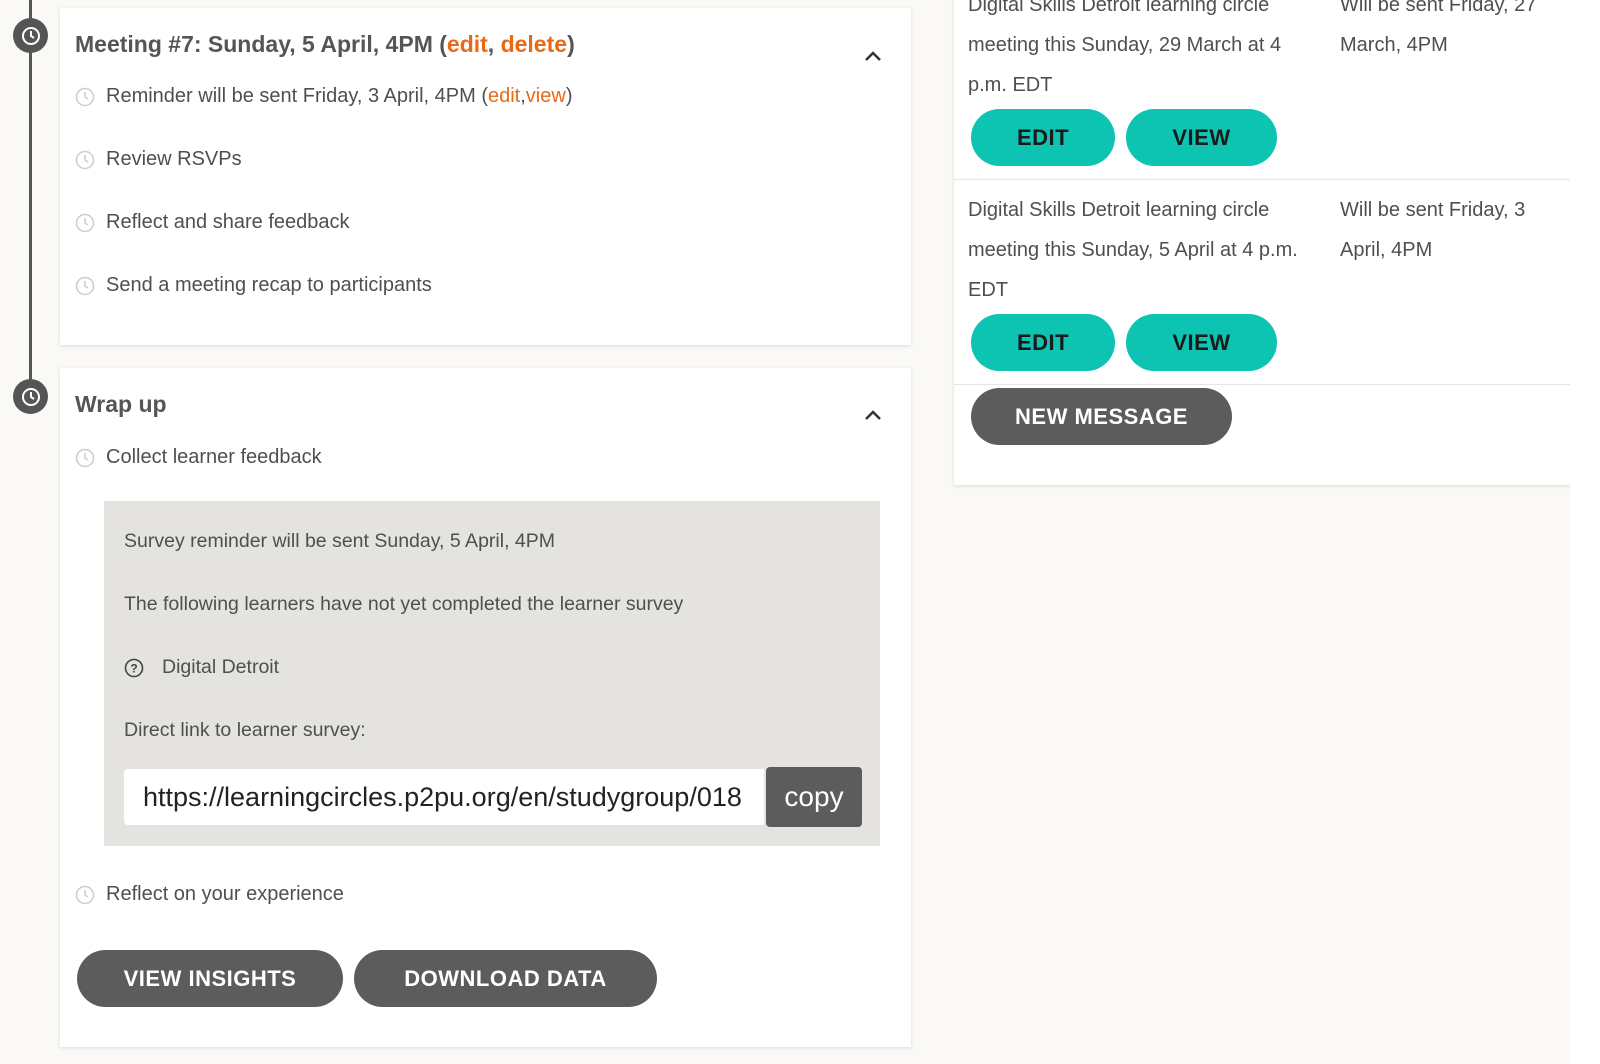 The height and width of the screenshot is (1064, 1600). What do you see at coordinates (534, 44) in the screenshot?
I see `meeting-delete-link: delete` at bounding box center [534, 44].